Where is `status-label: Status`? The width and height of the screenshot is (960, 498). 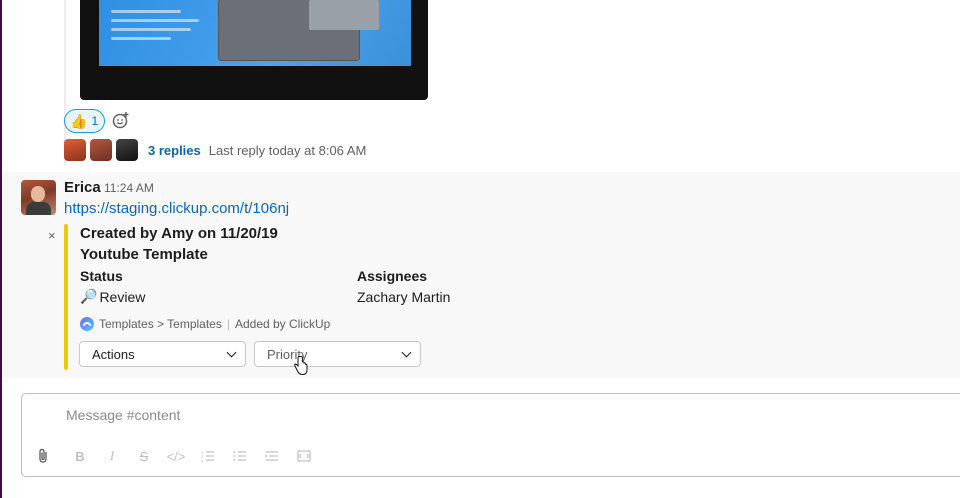
status-label: Status is located at coordinates (101, 276).